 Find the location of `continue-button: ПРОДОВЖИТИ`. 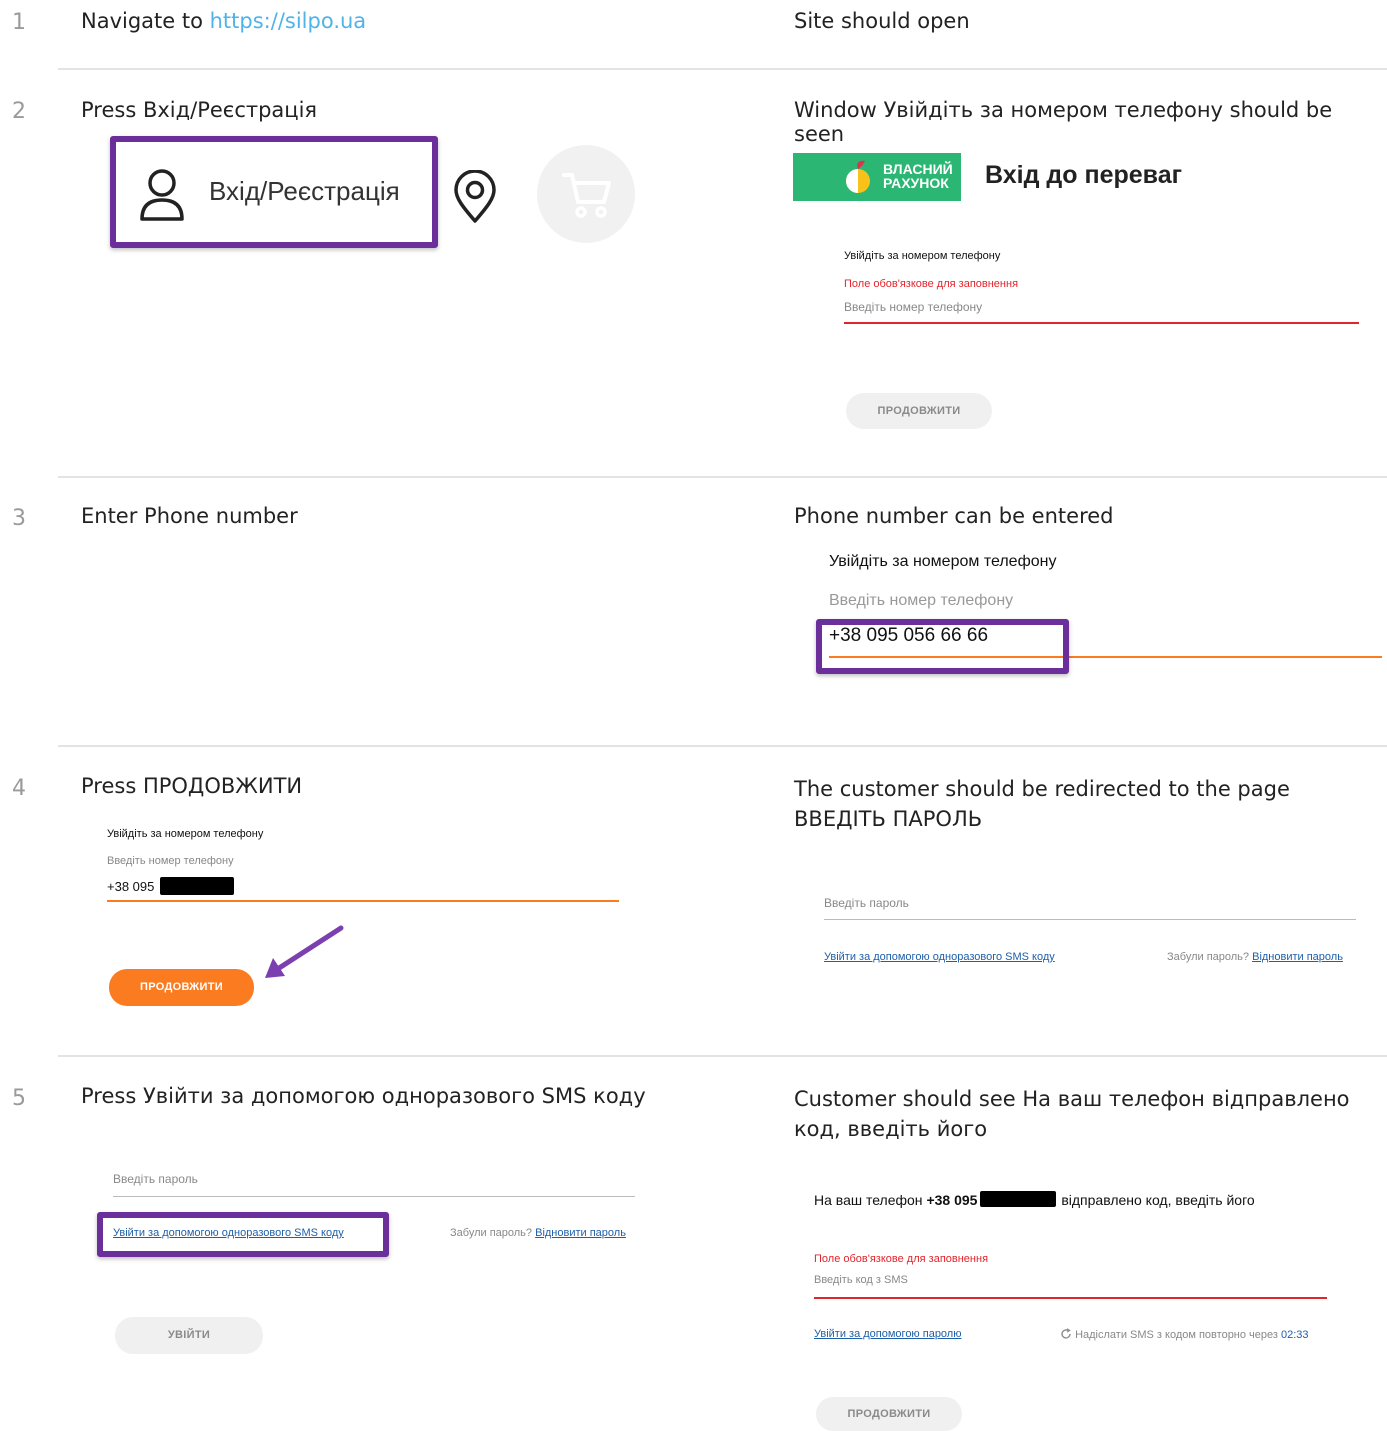

continue-button: ПРОДОВЖИТИ is located at coordinates (181, 987).